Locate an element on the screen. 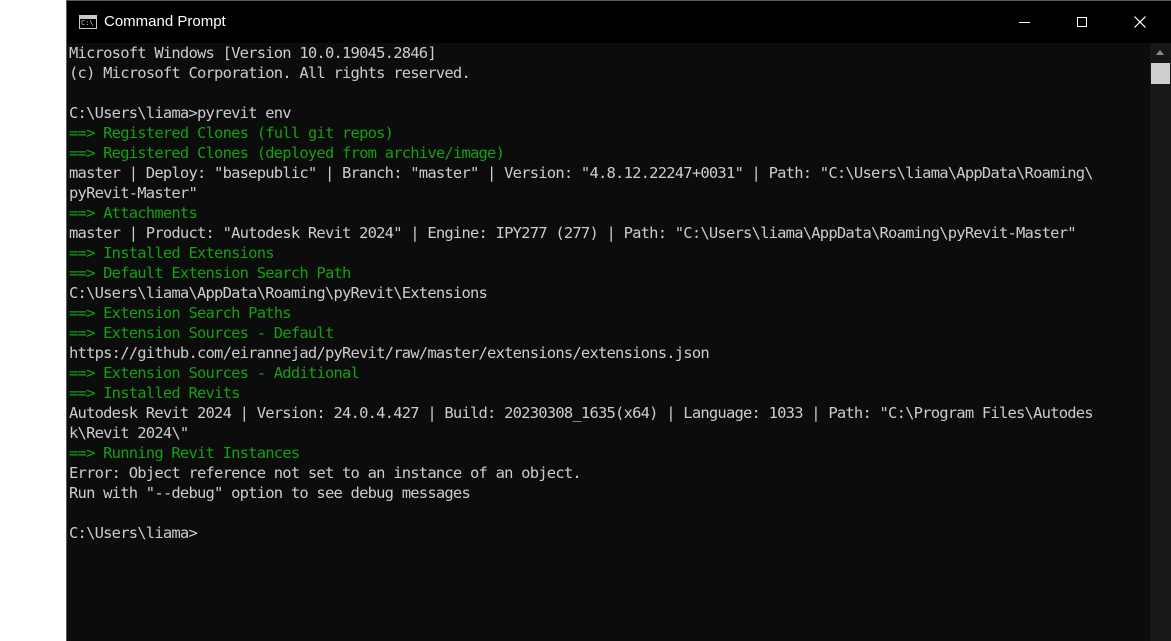  console-line: ==> Extension Sources - Additional is located at coordinates (214, 373).